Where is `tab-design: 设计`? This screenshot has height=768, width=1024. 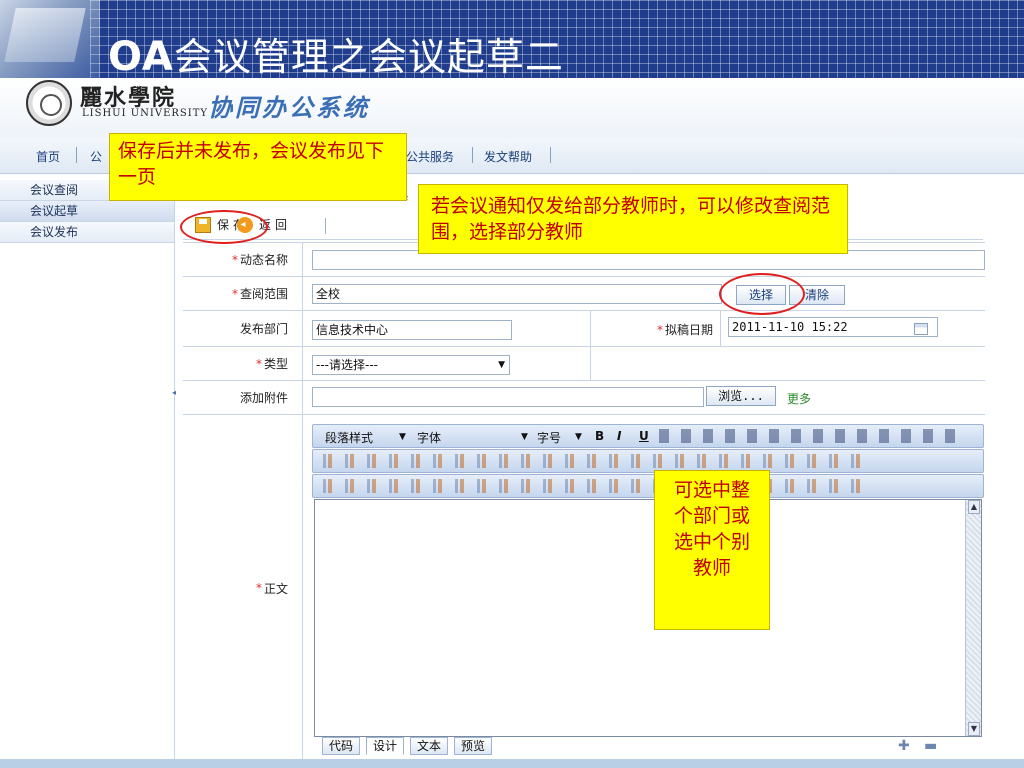
tab-design: 设计 is located at coordinates (385, 746).